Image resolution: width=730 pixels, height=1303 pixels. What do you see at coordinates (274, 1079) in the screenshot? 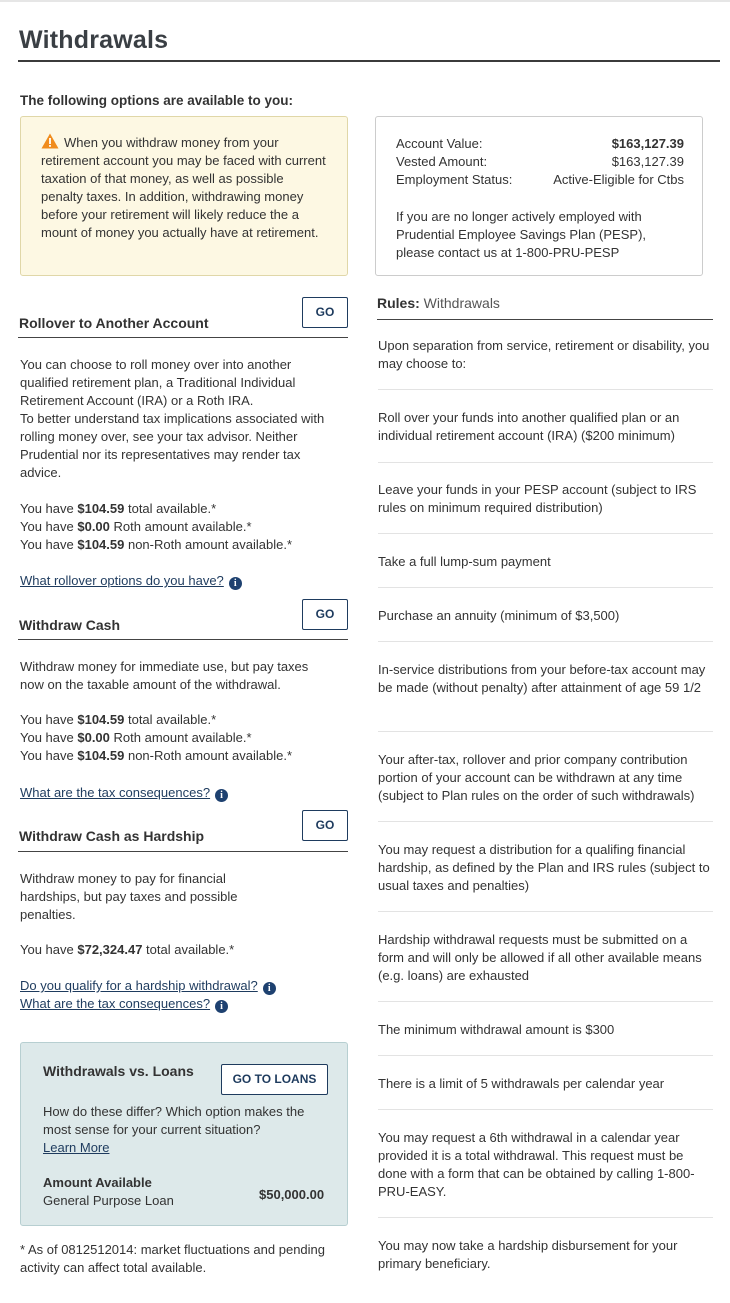
I see `go-to-loans-button: GO TO LOANS` at bounding box center [274, 1079].